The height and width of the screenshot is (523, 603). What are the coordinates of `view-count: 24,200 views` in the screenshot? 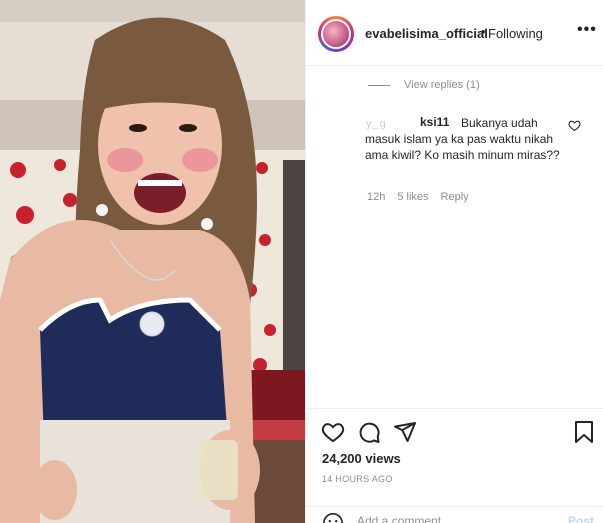 It's located at (361, 458).